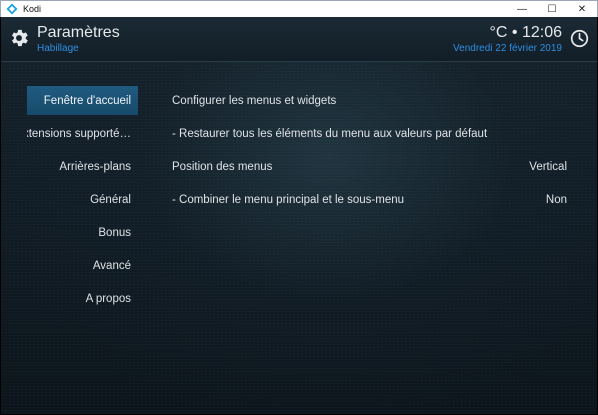  Describe the element at coordinates (32, 9) in the screenshot. I see `window-title: Kodi` at that location.